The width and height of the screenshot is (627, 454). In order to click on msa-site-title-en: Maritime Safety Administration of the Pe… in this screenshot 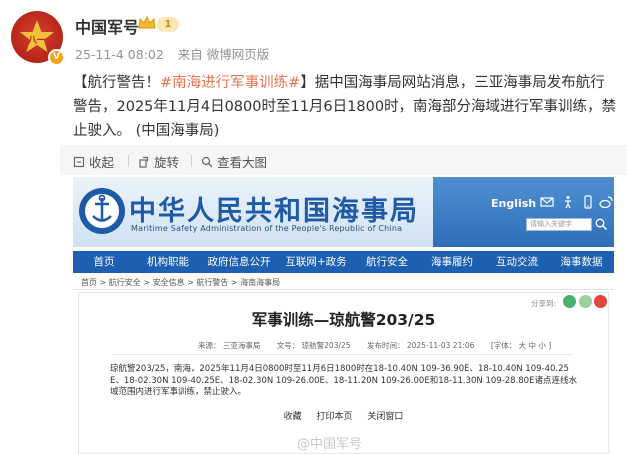, I will do `click(267, 228)`.